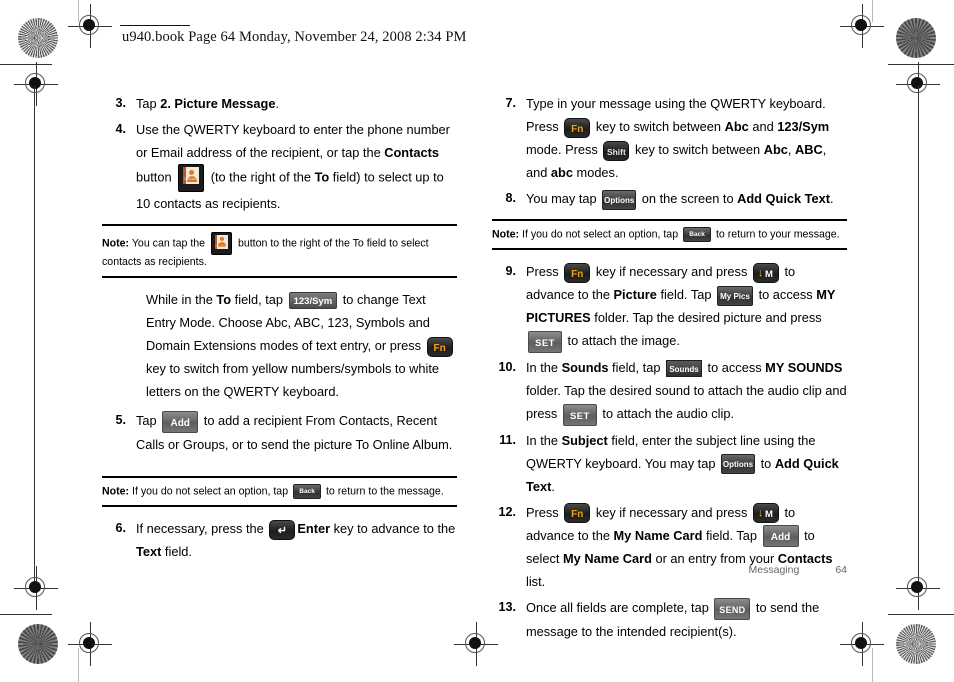  Describe the element at coordinates (774, 570) in the screenshot. I see `footer-chapter-name: Messaging` at that location.